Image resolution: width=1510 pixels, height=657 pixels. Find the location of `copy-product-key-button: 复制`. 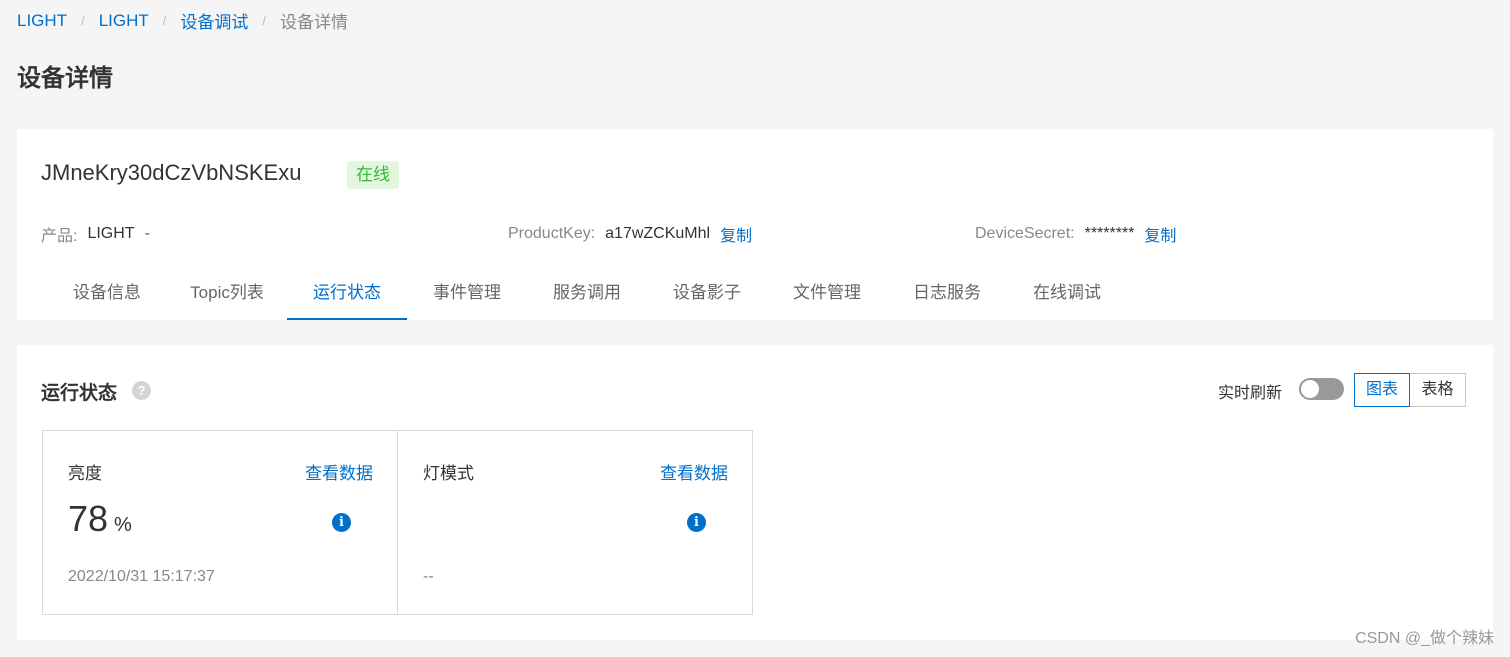

copy-product-key-button: 复制 is located at coordinates (736, 234).